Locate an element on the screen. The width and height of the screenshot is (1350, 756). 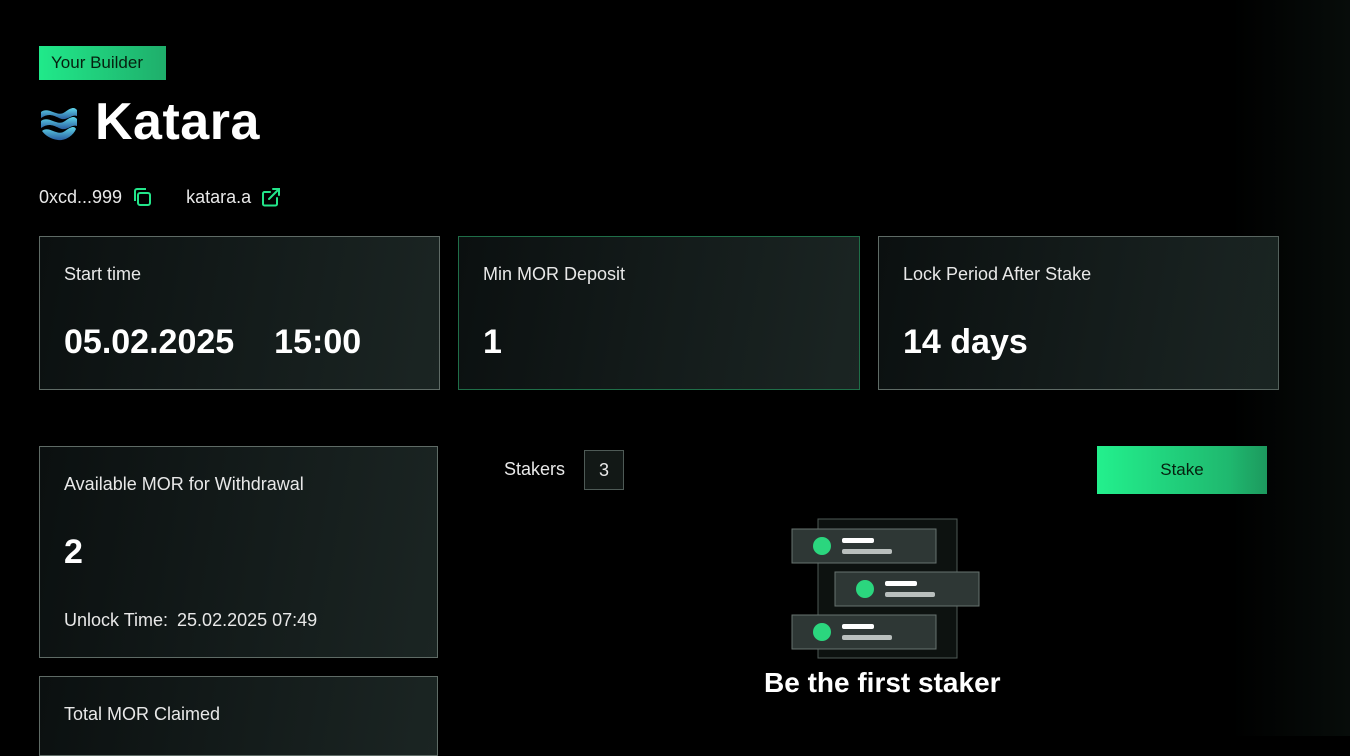
min-deposit-card: Min MOR Deposit 1 is located at coordinates (659, 313).